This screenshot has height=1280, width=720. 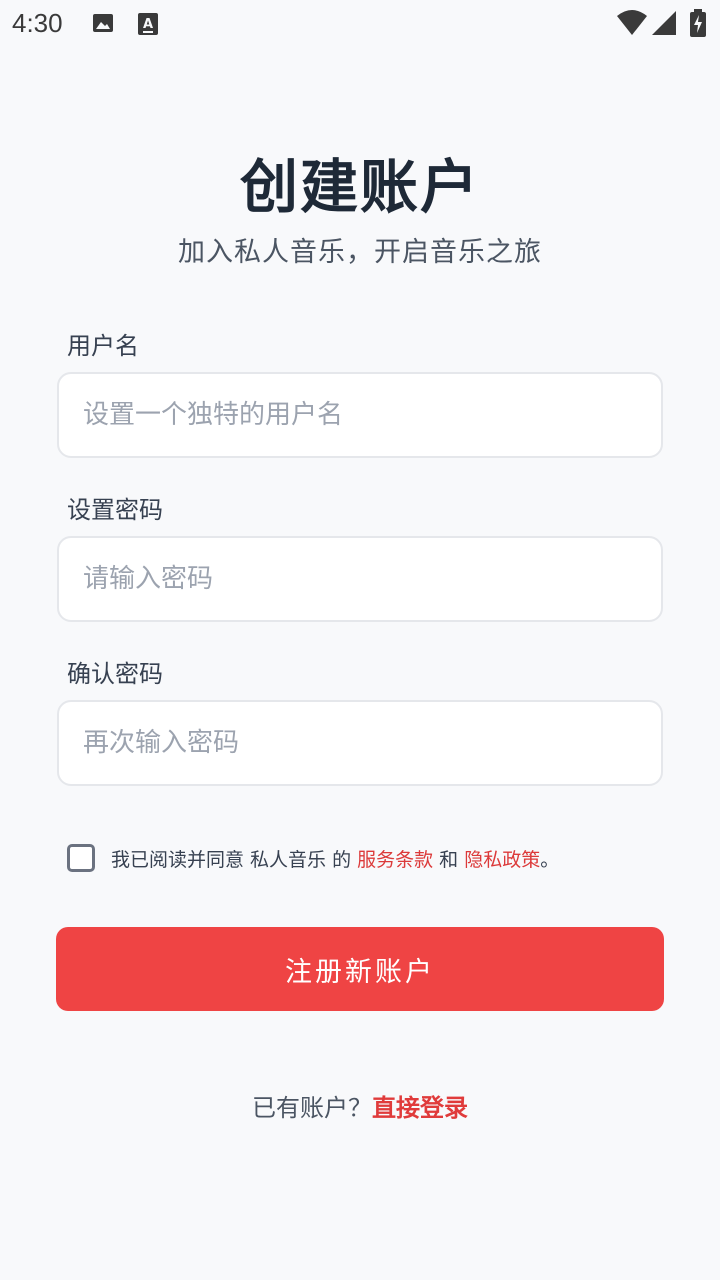 I want to click on agreement-text: 我已阅读并同意 私人音乐 的 服务条款 和 隐私政策。, so click(x=335, y=858).